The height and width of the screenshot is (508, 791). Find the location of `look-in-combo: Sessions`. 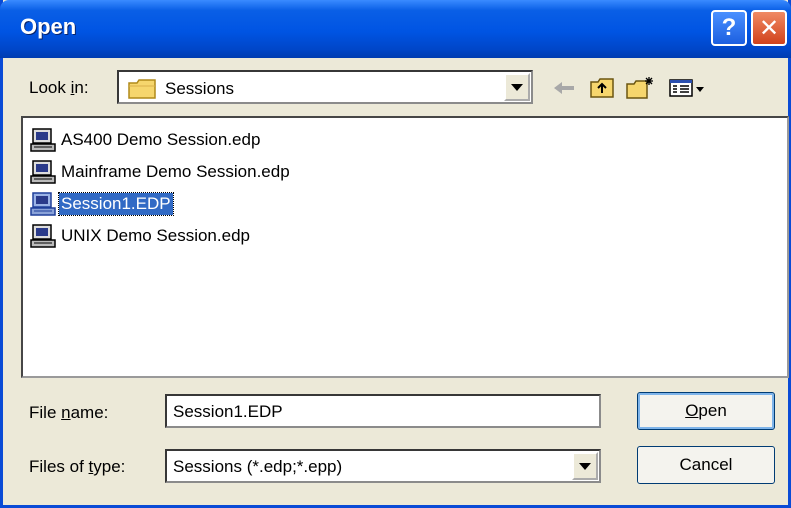

look-in-combo: Sessions is located at coordinates (325, 87).